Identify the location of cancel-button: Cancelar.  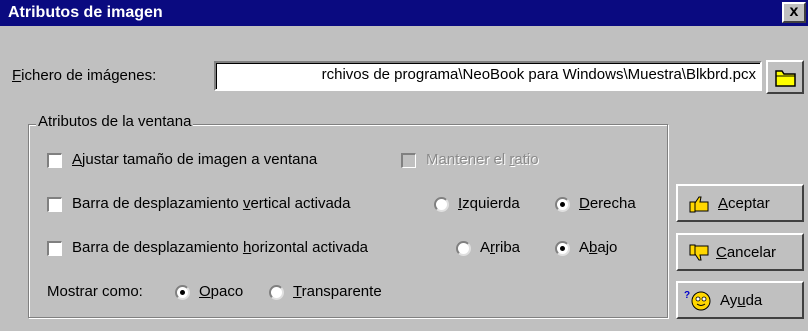
(740, 252).